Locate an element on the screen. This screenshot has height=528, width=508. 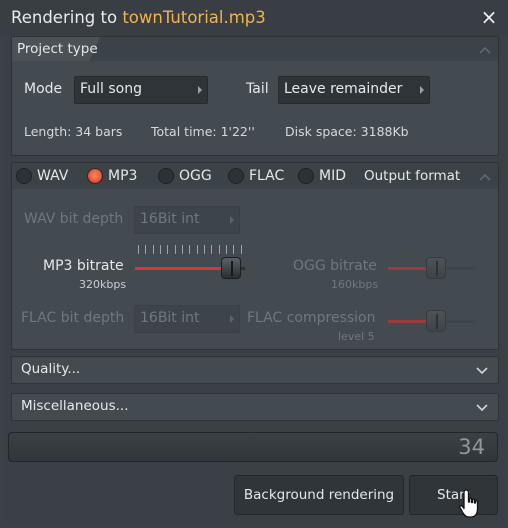
output-format-header: WAV MP3 OGG FLAC MID Output format is located at coordinates (255, 176).